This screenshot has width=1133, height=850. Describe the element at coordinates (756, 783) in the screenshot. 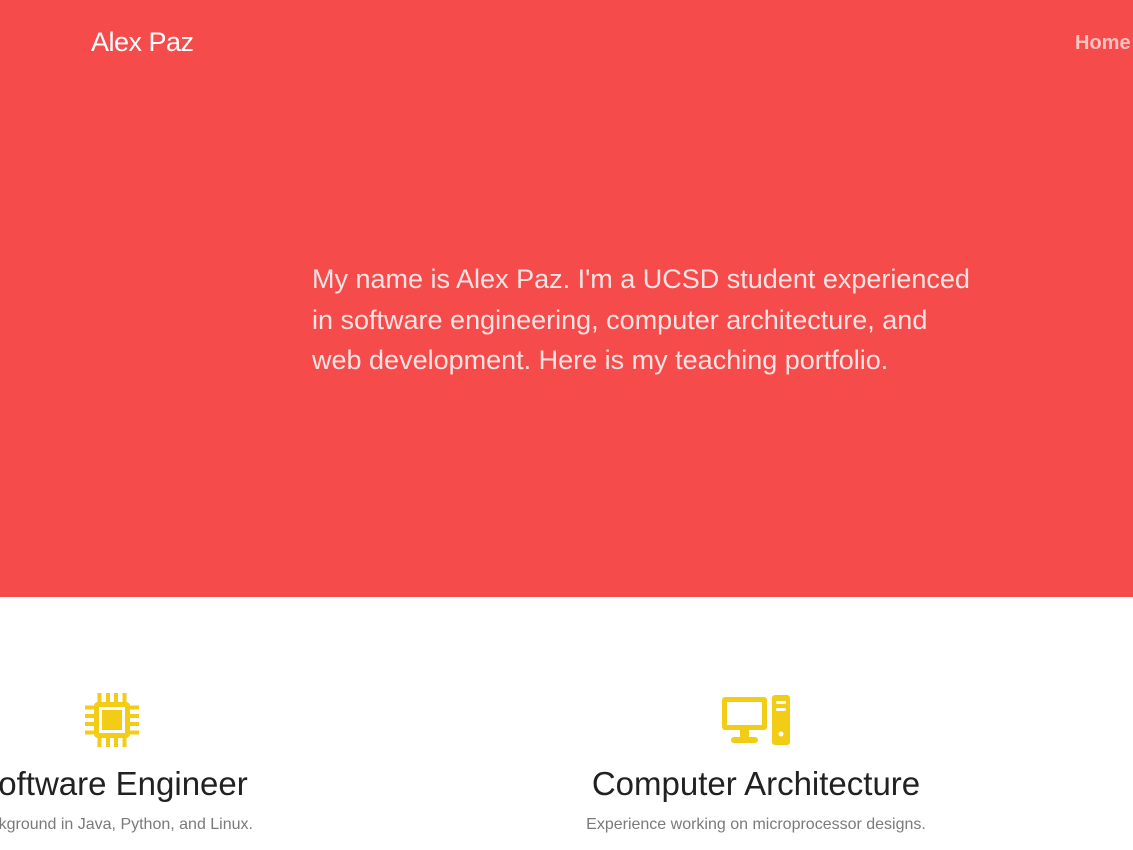

I see `feature-title: Computer Architecture` at that location.